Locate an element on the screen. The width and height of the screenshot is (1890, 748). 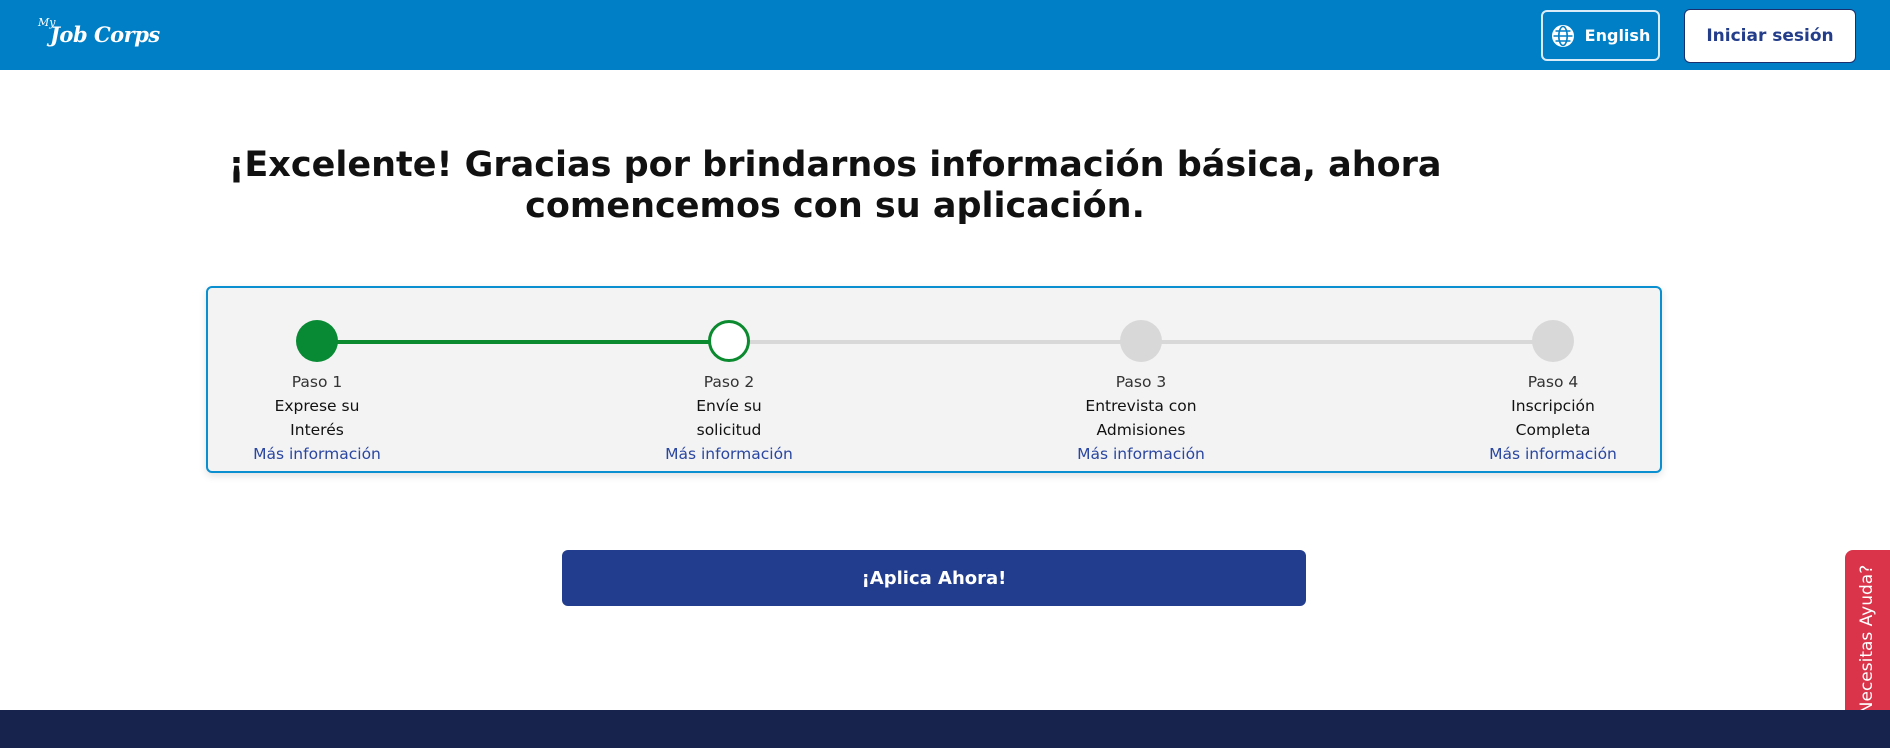
step-3-more-info-link: Más información is located at coordinates (1141, 454).